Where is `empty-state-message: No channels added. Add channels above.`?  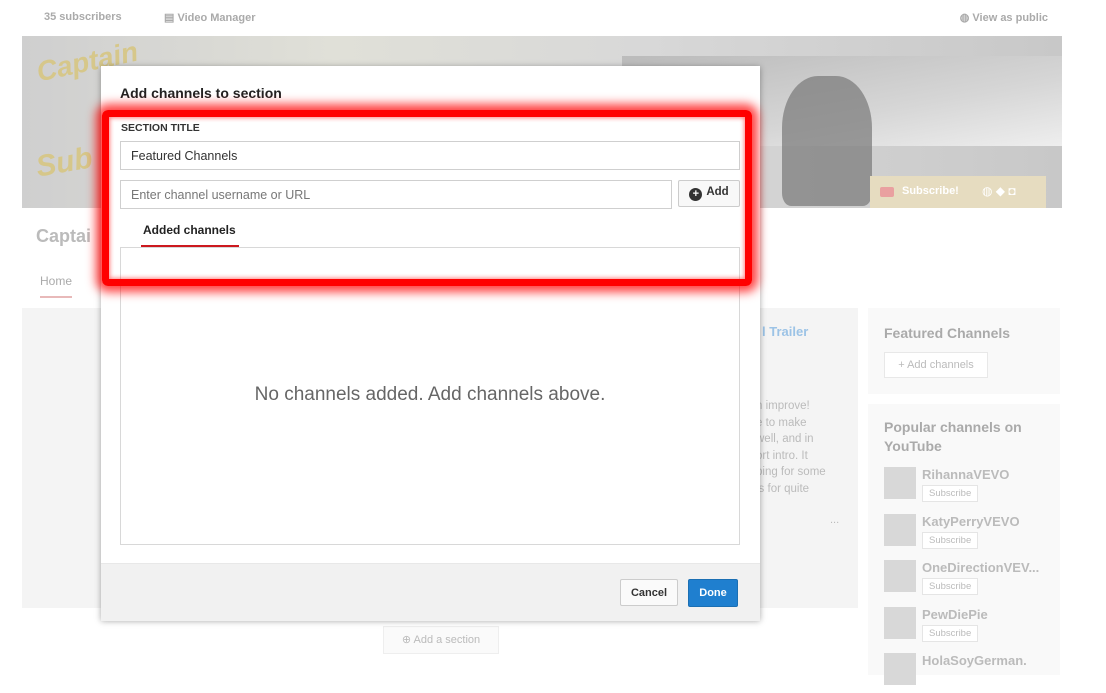 empty-state-message: No channels added. Add channels above. is located at coordinates (430, 394).